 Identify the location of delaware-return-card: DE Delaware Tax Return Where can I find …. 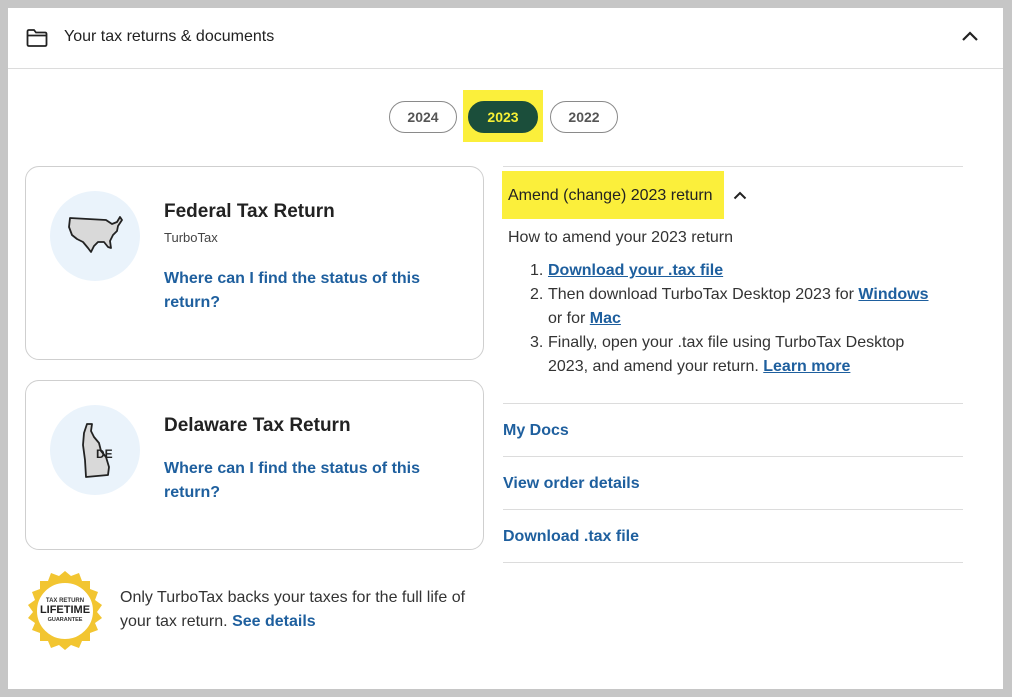
(254, 465).